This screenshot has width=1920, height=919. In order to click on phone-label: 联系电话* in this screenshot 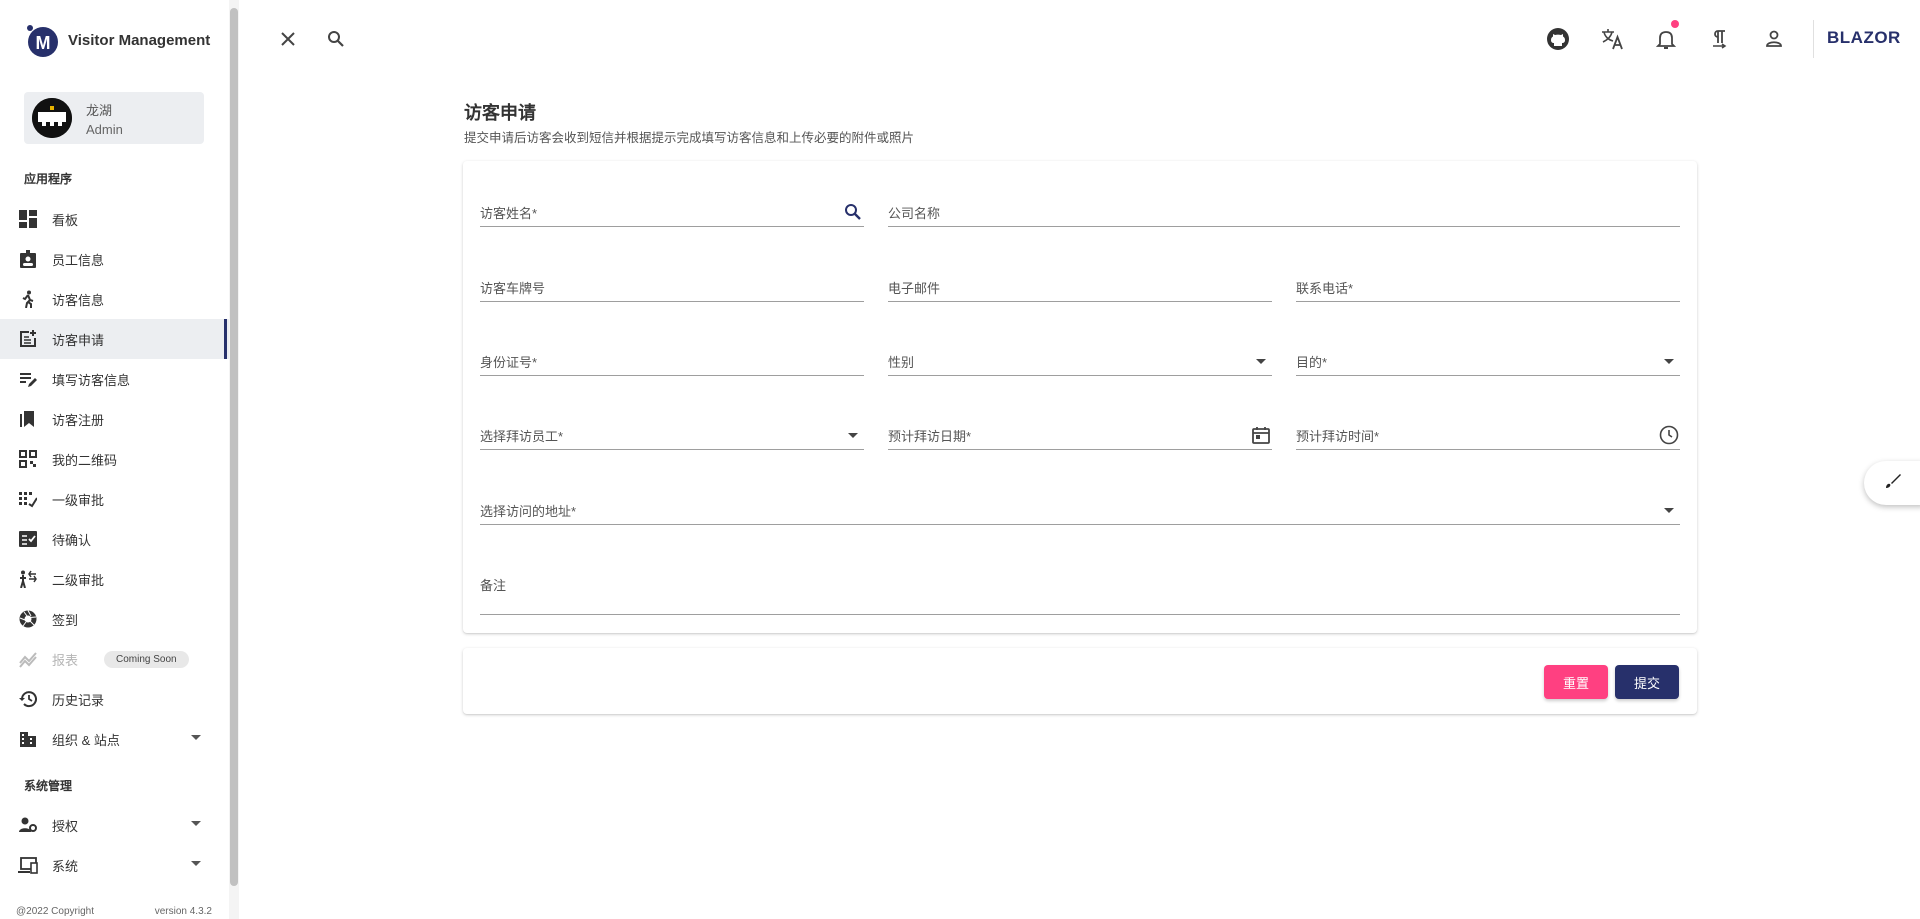, I will do `click(1325, 288)`.